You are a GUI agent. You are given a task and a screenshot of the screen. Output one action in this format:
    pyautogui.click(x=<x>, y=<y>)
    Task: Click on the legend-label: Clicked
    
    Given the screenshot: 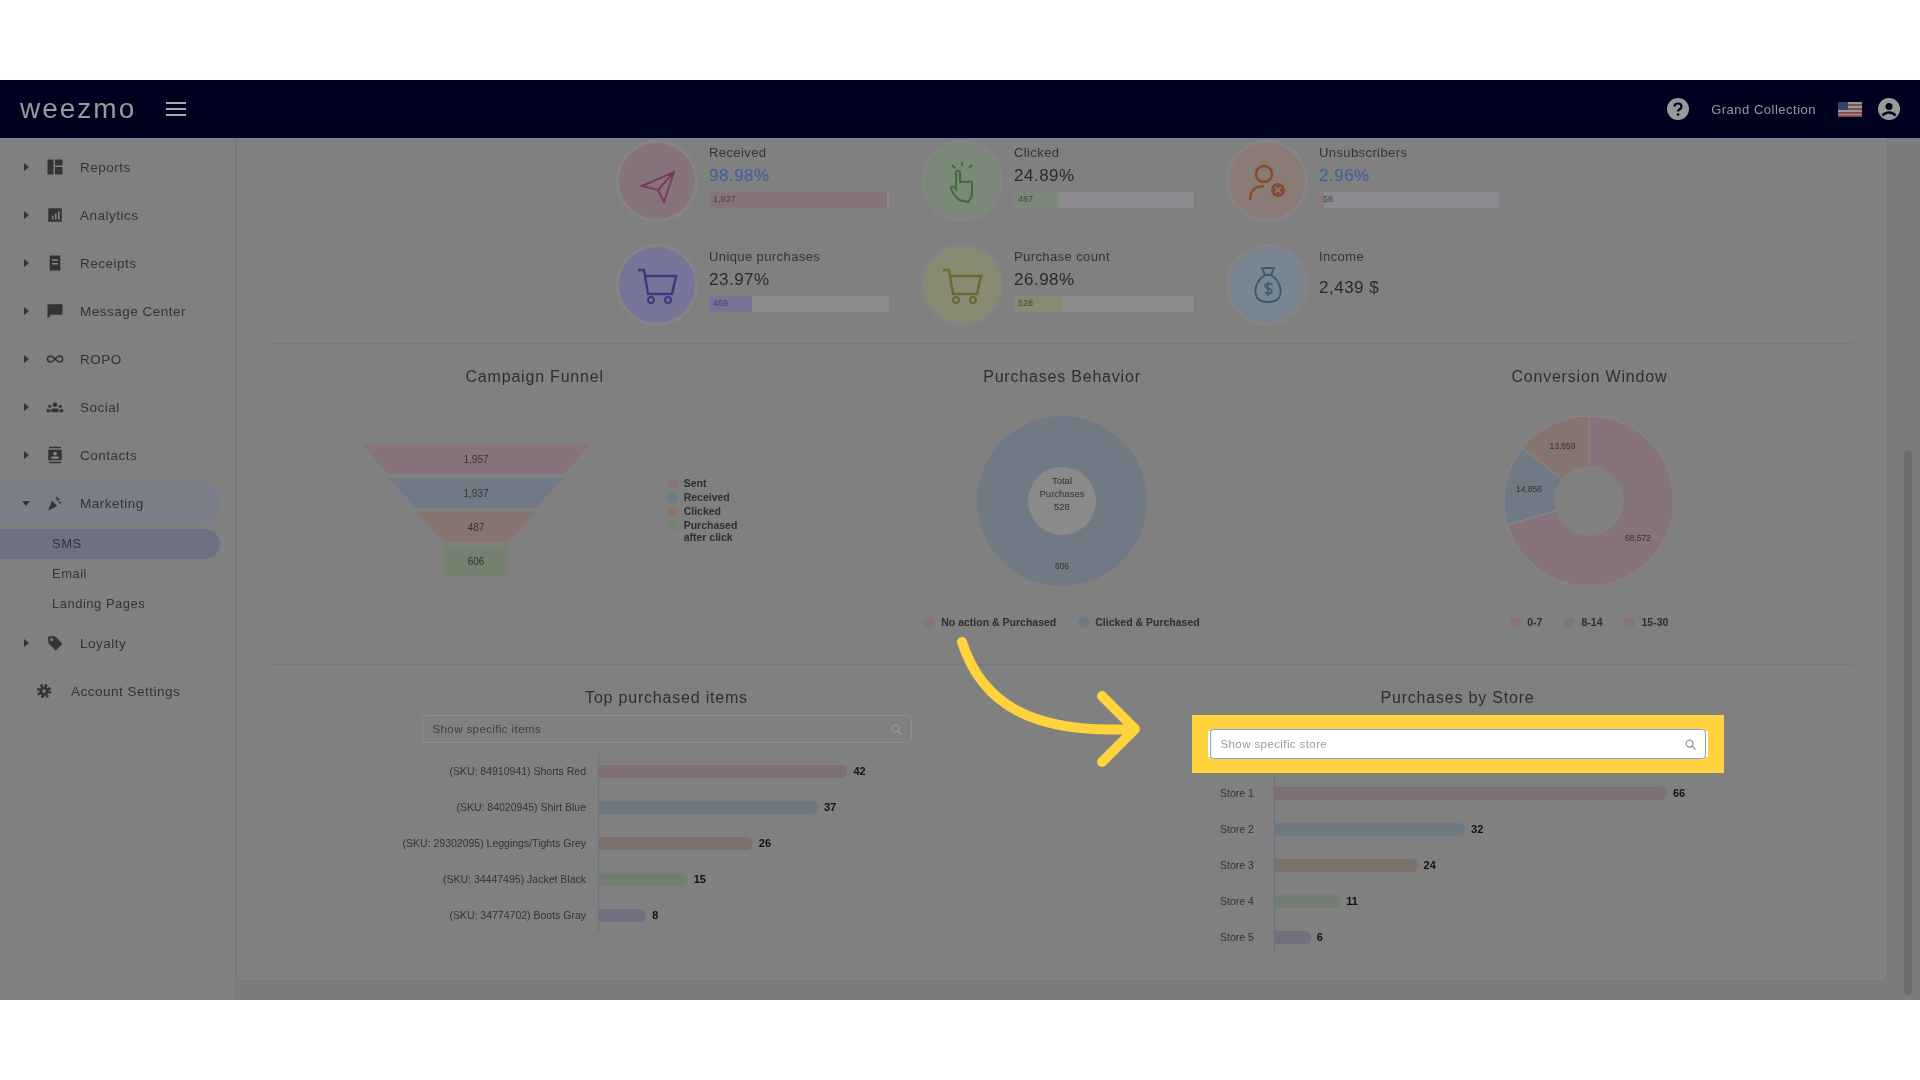 What is the action you would take?
    pyautogui.click(x=702, y=511)
    